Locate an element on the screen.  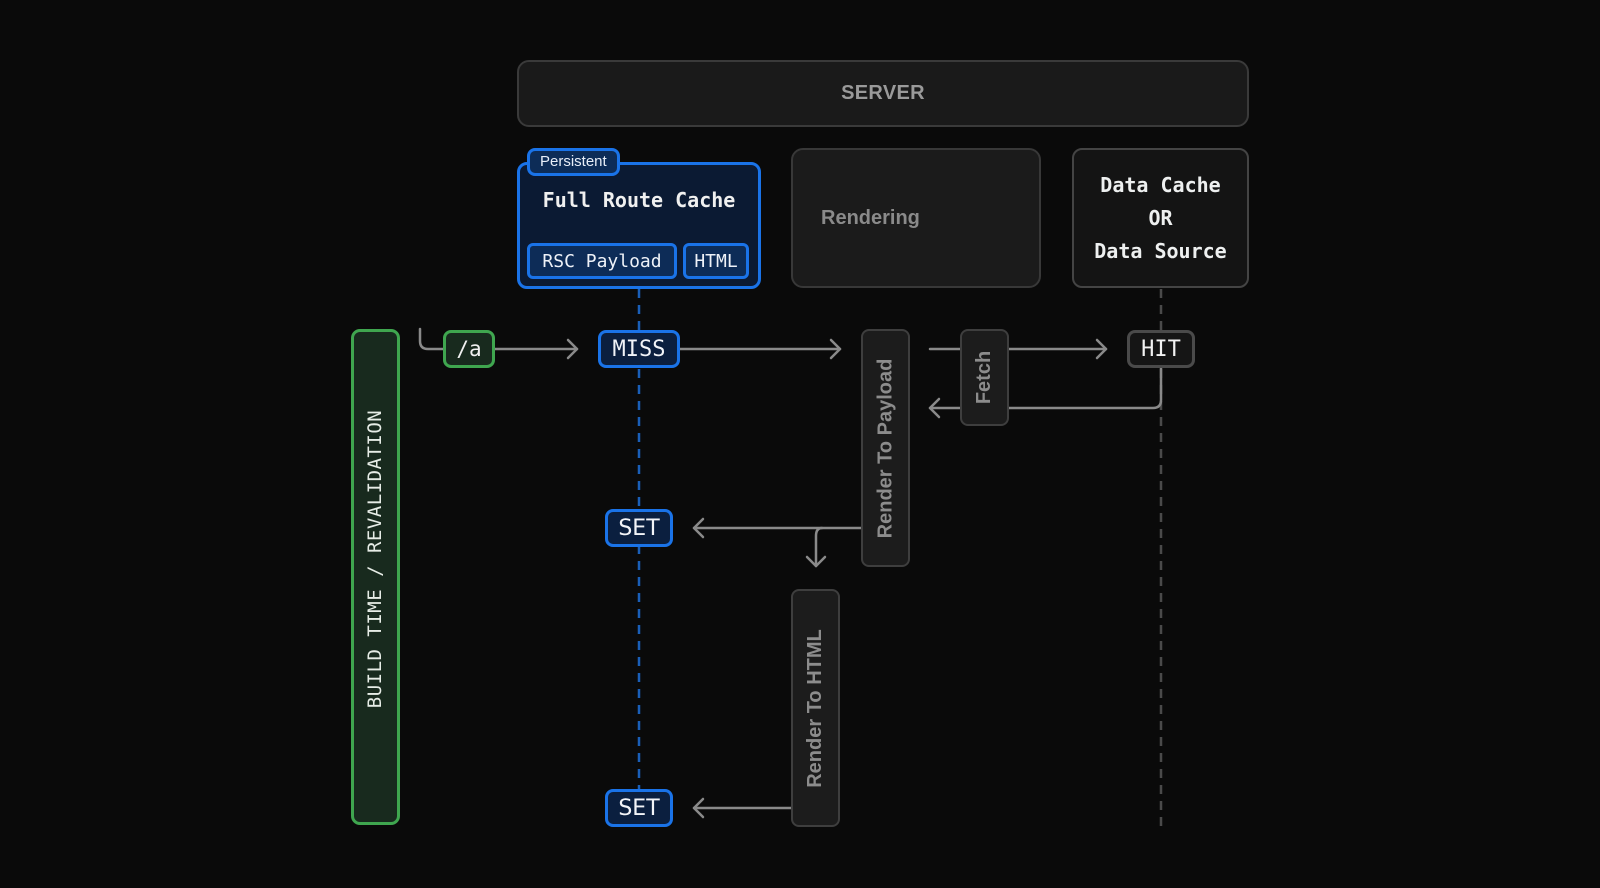
fetch-label: Fetch is located at coordinates (984, 377).